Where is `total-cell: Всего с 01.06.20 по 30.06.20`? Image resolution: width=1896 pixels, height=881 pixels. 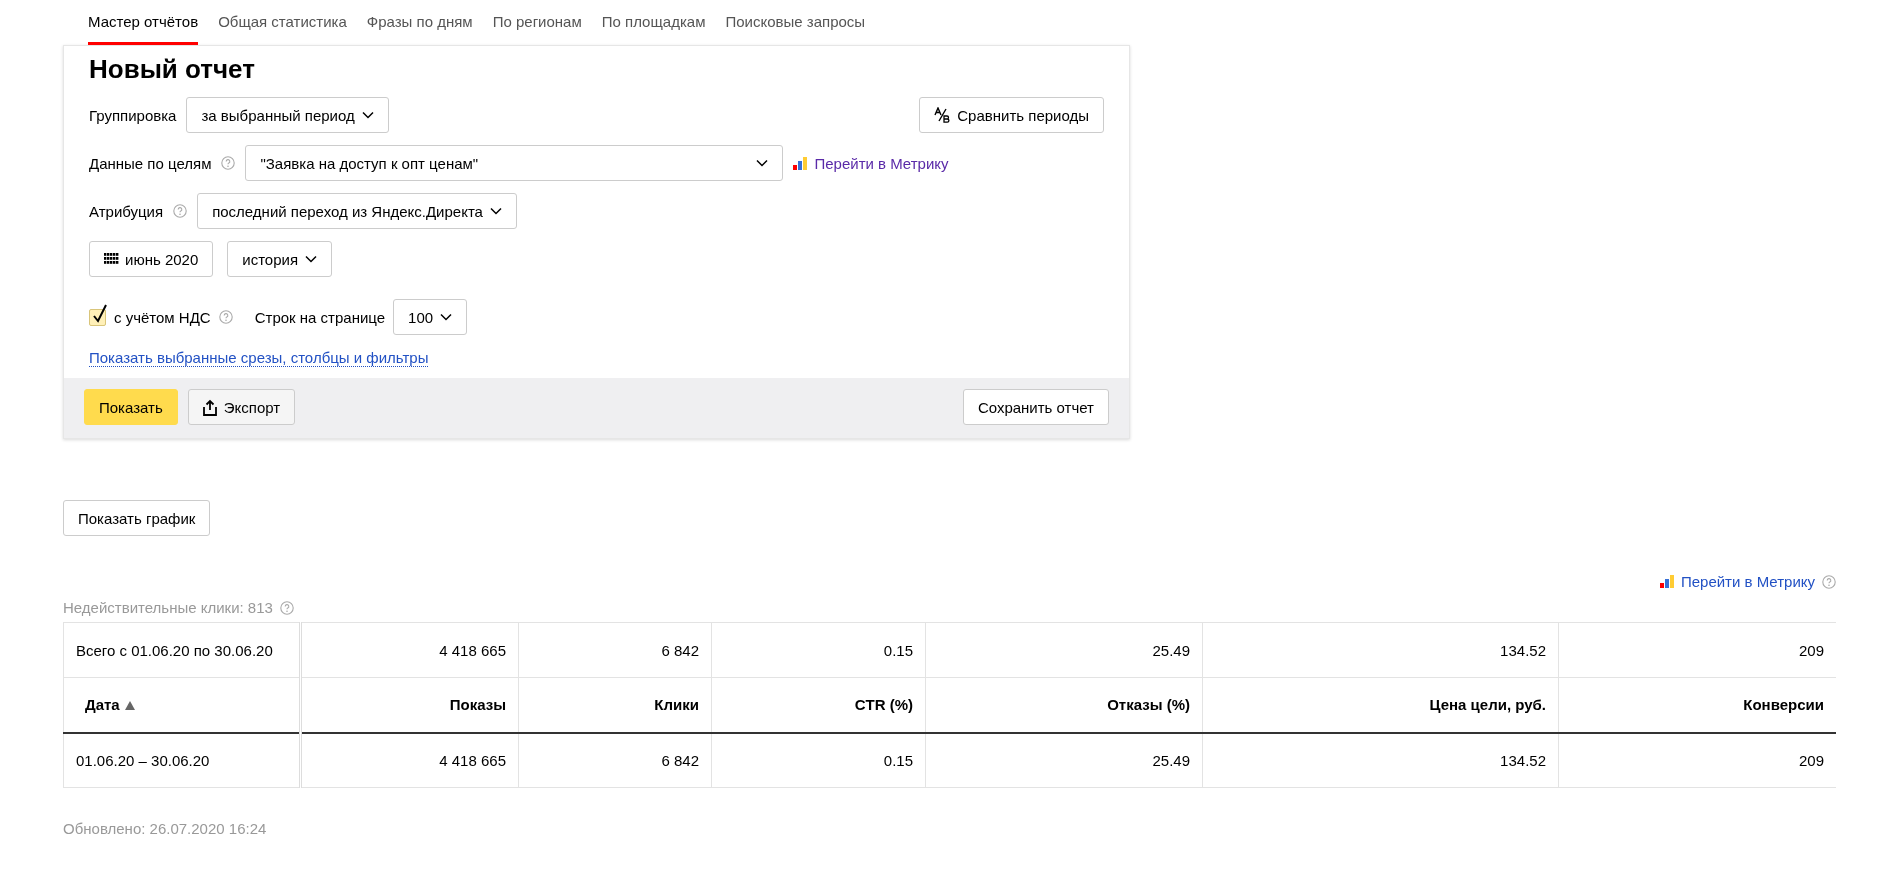 total-cell: Всего с 01.06.20 по 30.06.20 is located at coordinates (182, 650).